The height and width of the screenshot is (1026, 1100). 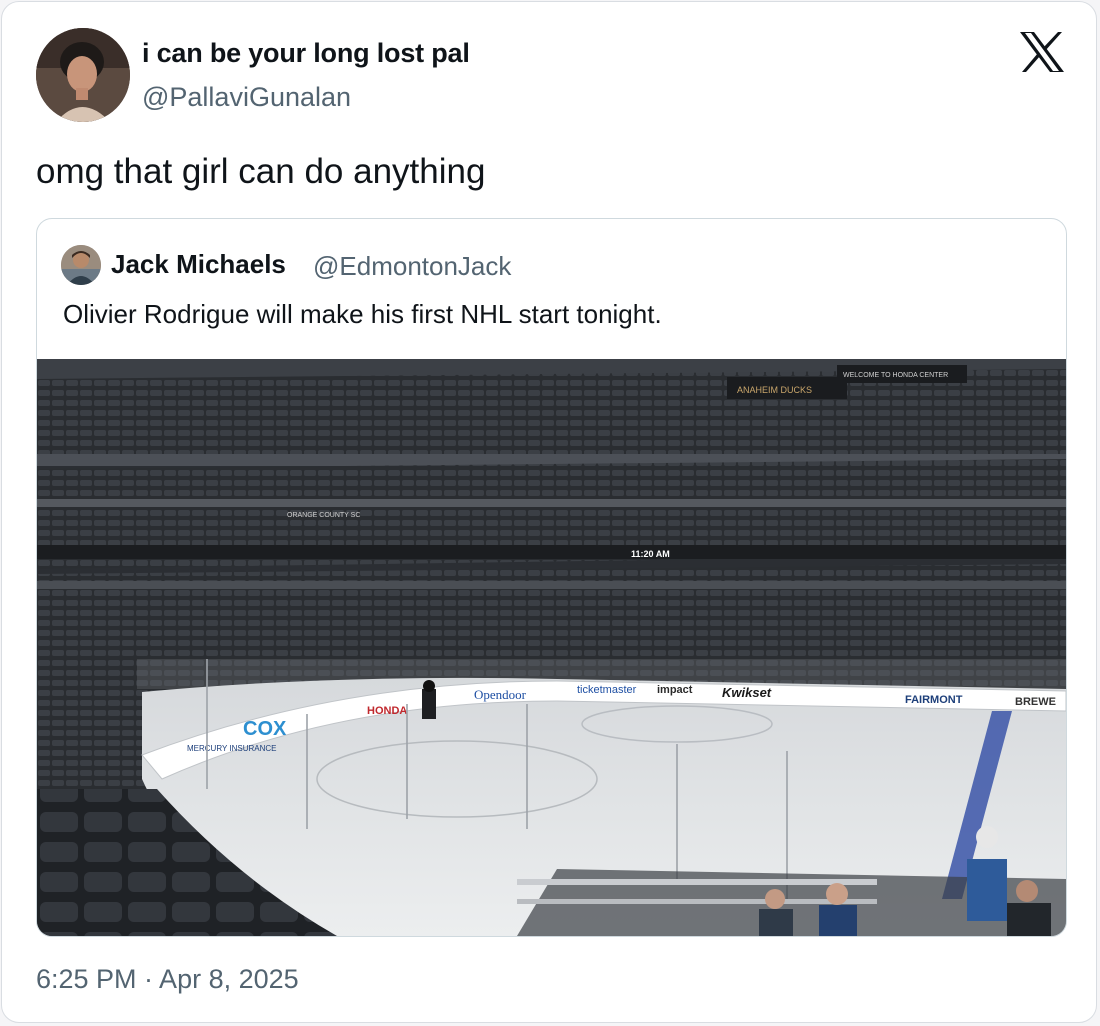 I want to click on opendoor-sign: Opendoor, so click(x=500, y=694).